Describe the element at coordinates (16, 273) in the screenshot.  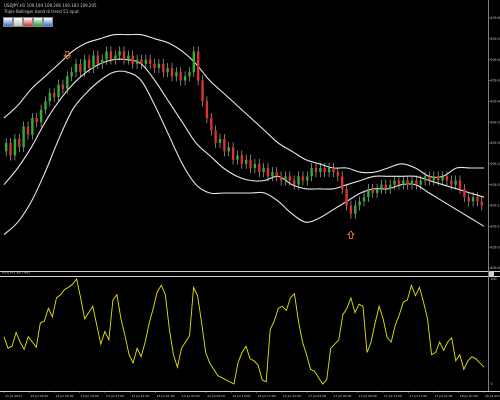
I see `oscillator-title: RSI(14) 38.7962` at that location.